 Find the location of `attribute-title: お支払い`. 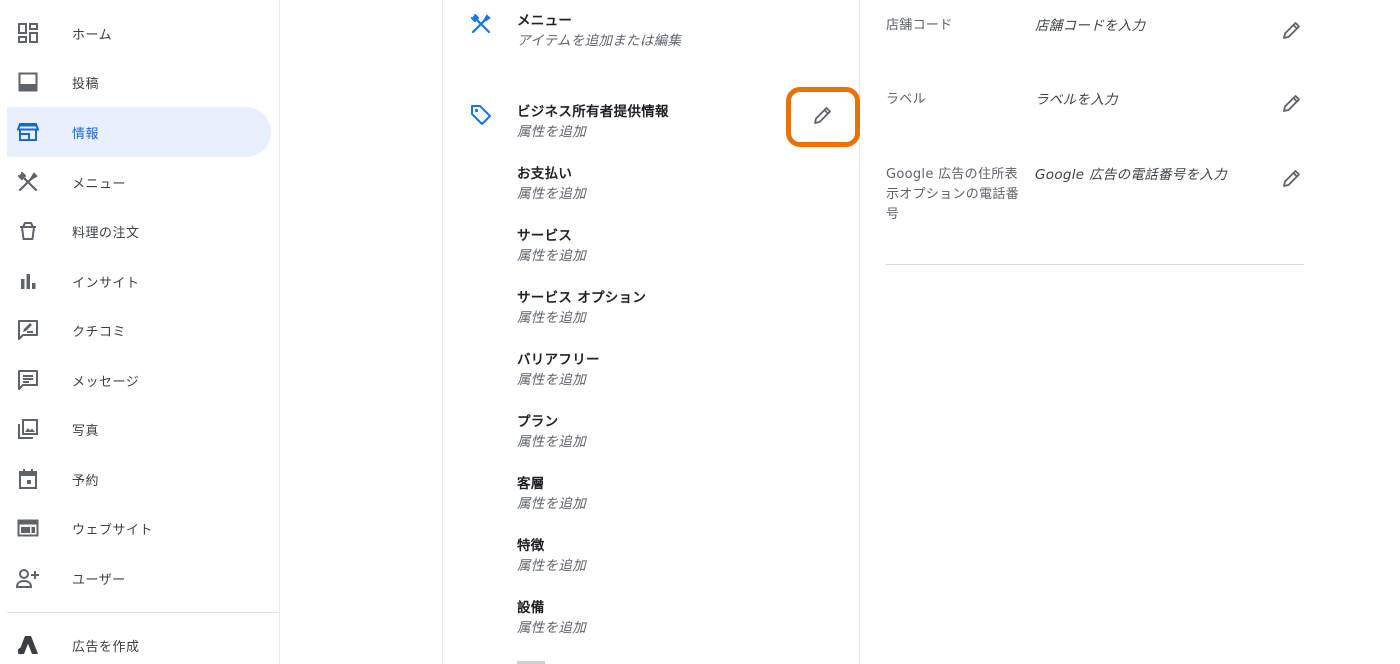

attribute-title: お支払い is located at coordinates (545, 174).